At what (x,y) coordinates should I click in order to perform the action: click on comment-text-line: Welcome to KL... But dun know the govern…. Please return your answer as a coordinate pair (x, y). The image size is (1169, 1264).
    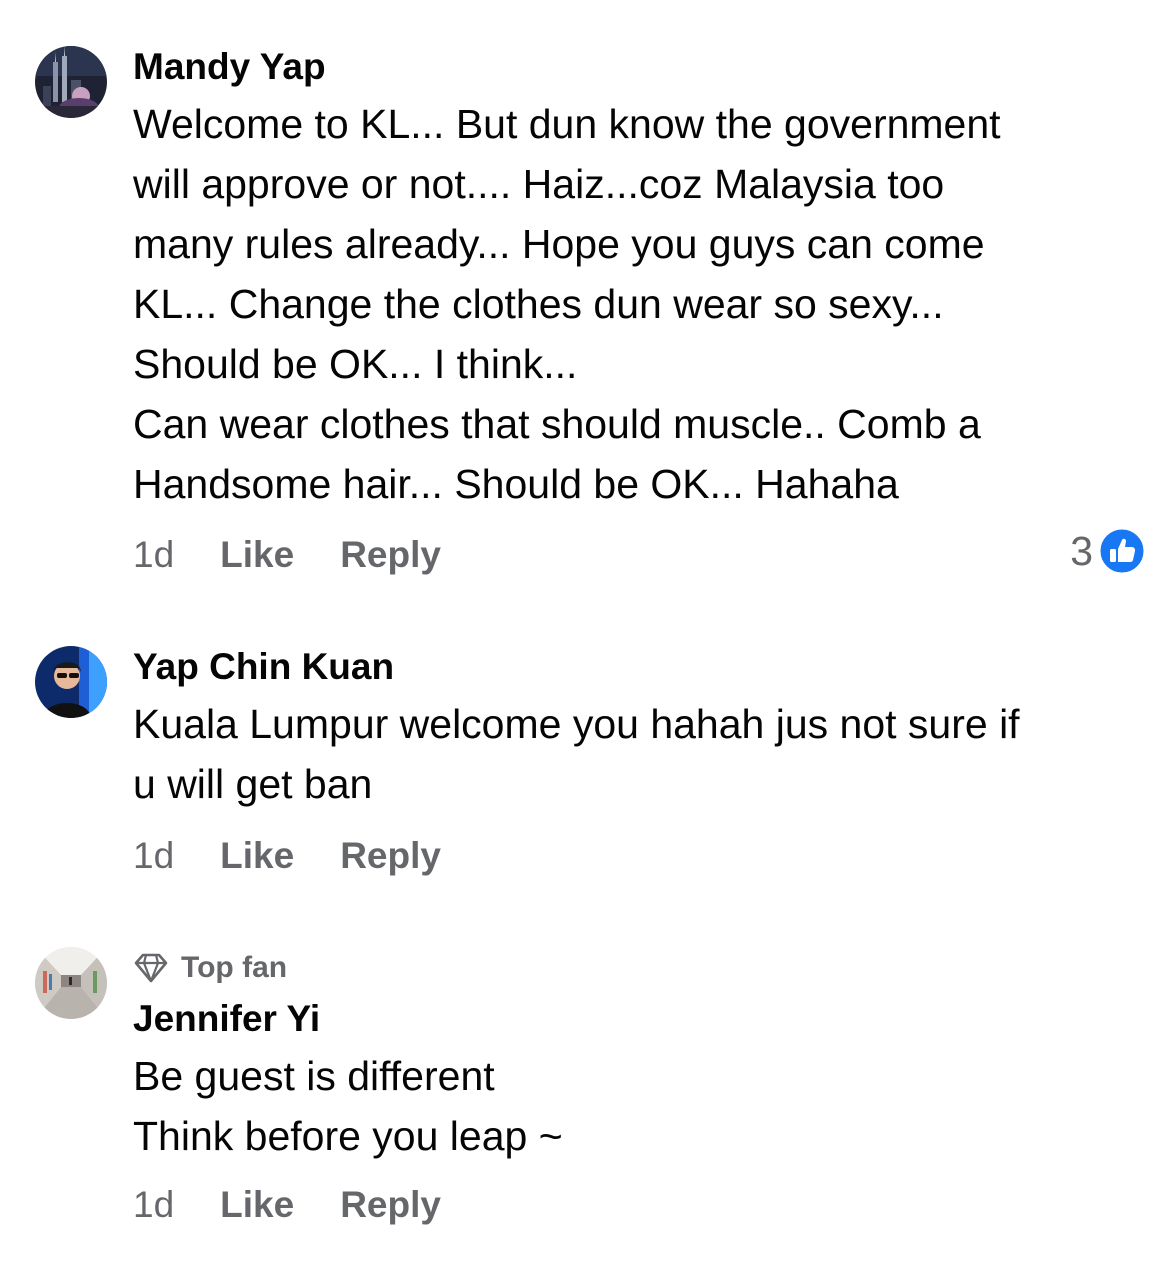
    Looking at the image, I should click on (567, 124).